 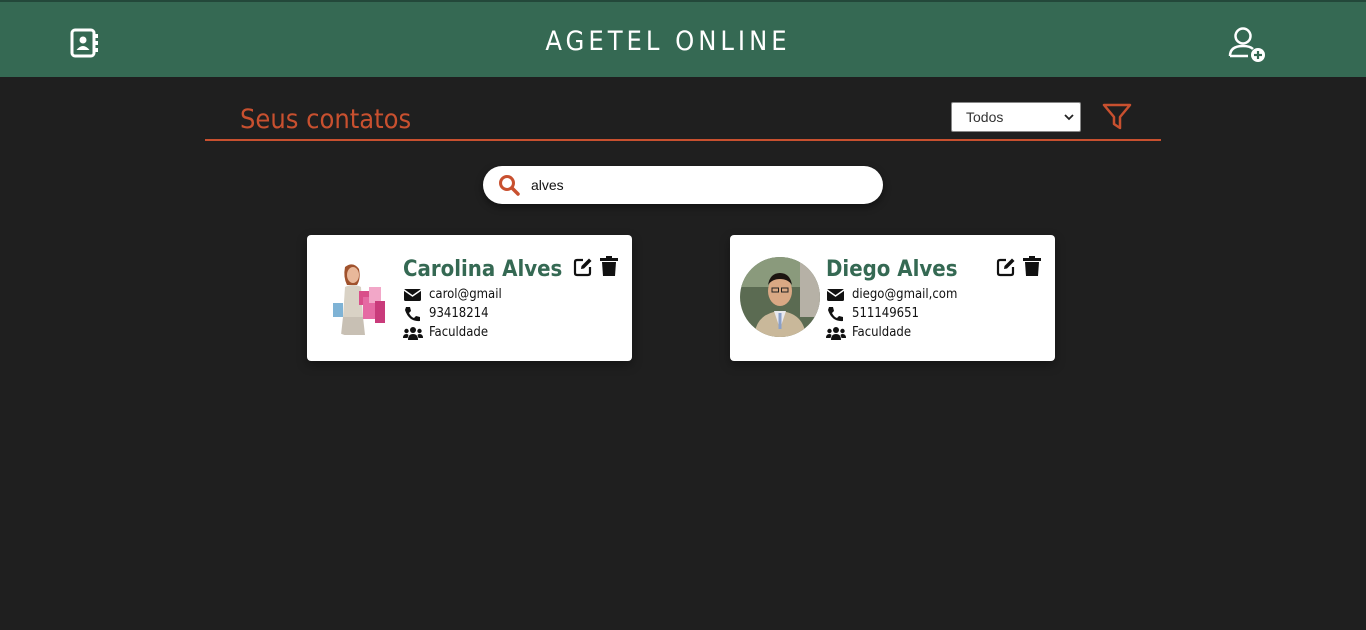 What do you see at coordinates (459, 313) in the screenshot?
I see `contact-phone: 93418214` at bounding box center [459, 313].